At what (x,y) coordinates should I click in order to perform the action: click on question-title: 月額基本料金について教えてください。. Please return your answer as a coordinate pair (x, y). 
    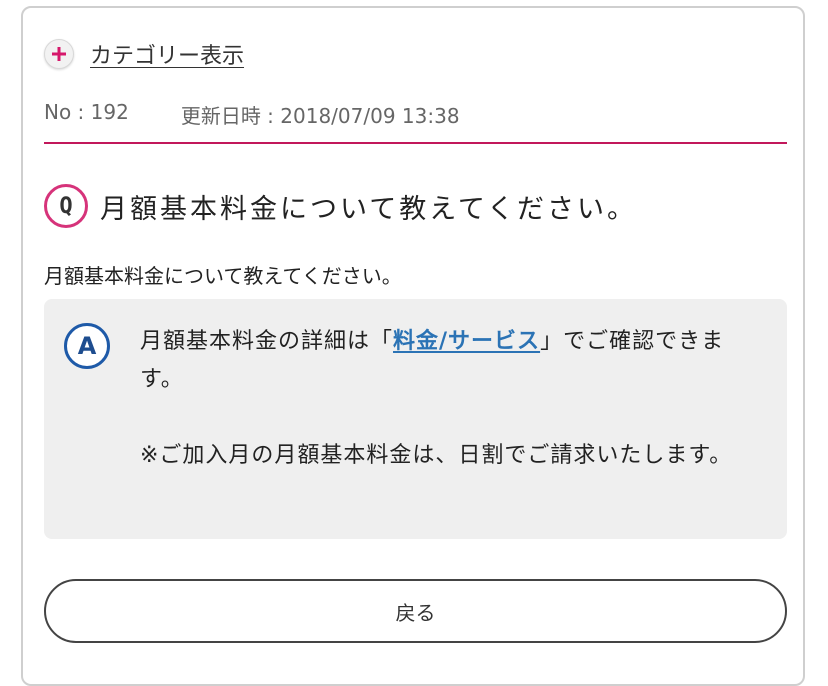
    Looking at the image, I should click on (369, 209).